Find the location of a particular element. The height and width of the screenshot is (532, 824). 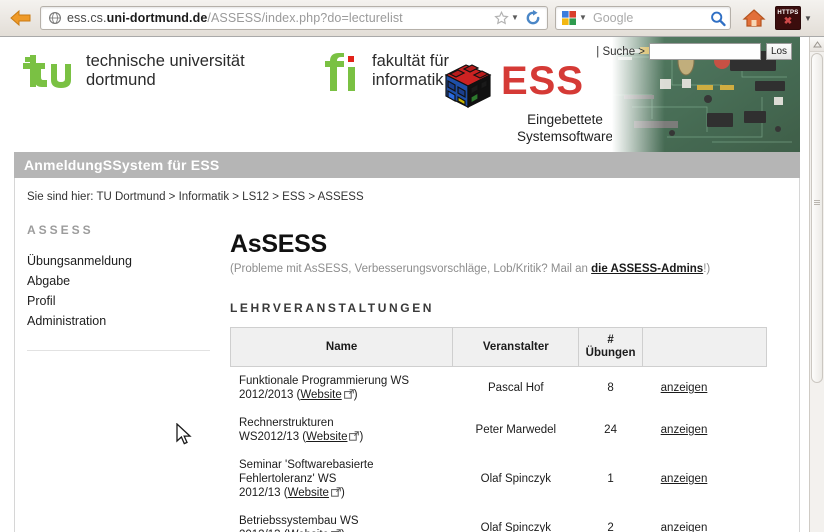

site-search-submit-button: Los is located at coordinates (779, 51).